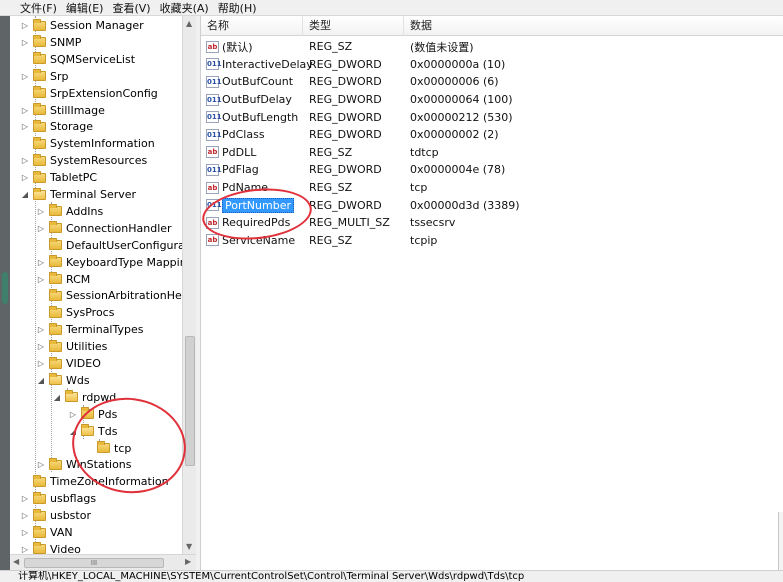 The height and width of the screenshot is (582, 783). What do you see at coordinates (56, 126) in the screenshot?
I see `tree-item: ▷ Storage` at bounding box center [56, 126].